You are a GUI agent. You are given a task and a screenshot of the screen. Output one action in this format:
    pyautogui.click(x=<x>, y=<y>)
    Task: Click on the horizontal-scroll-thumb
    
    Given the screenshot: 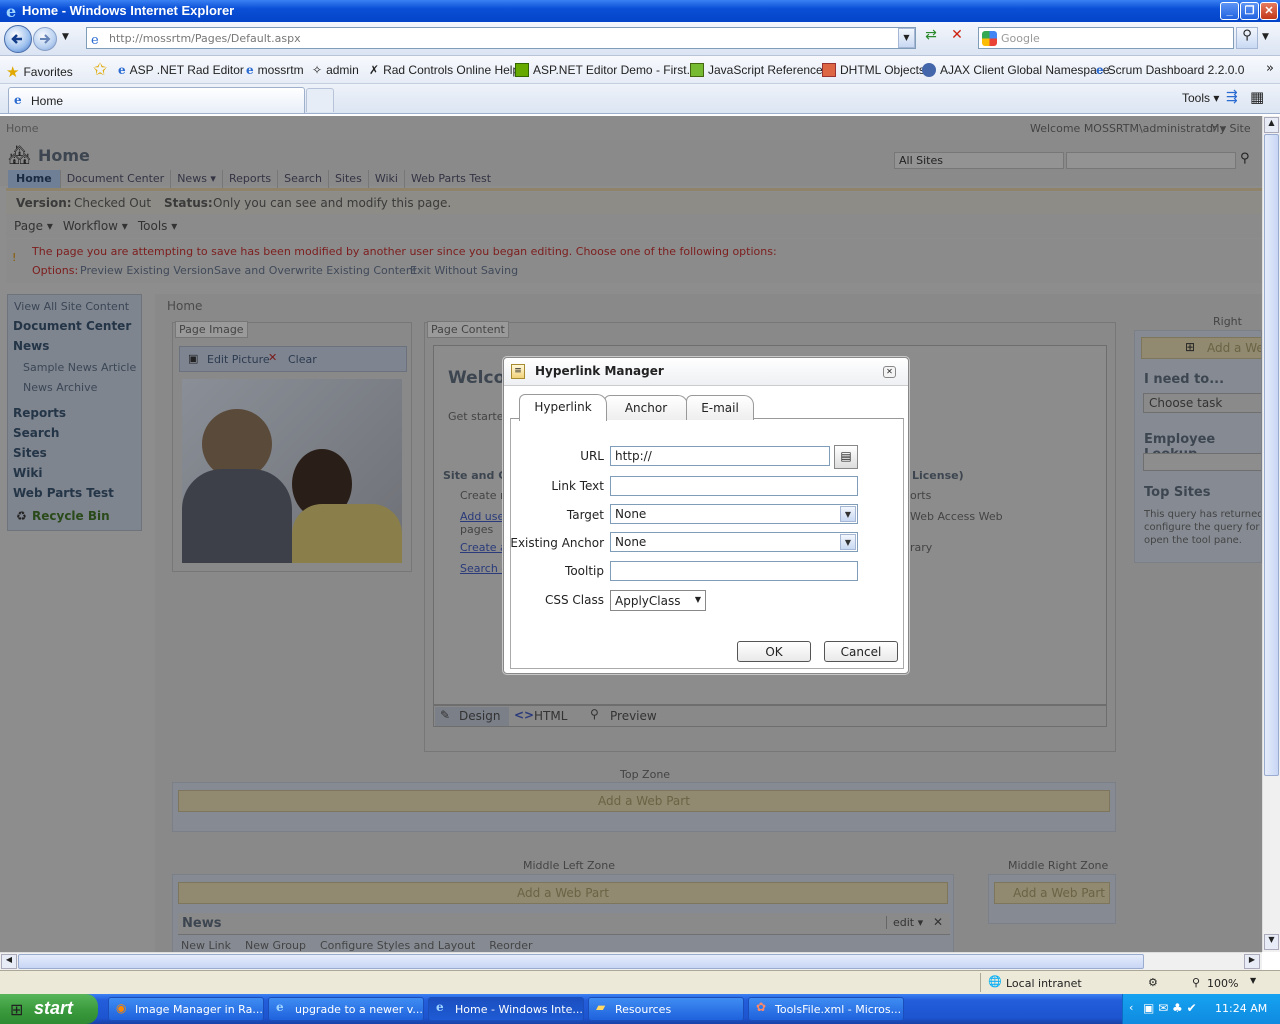 What is the action you would take?
    pyautogui.click(x=581, y=961)
    